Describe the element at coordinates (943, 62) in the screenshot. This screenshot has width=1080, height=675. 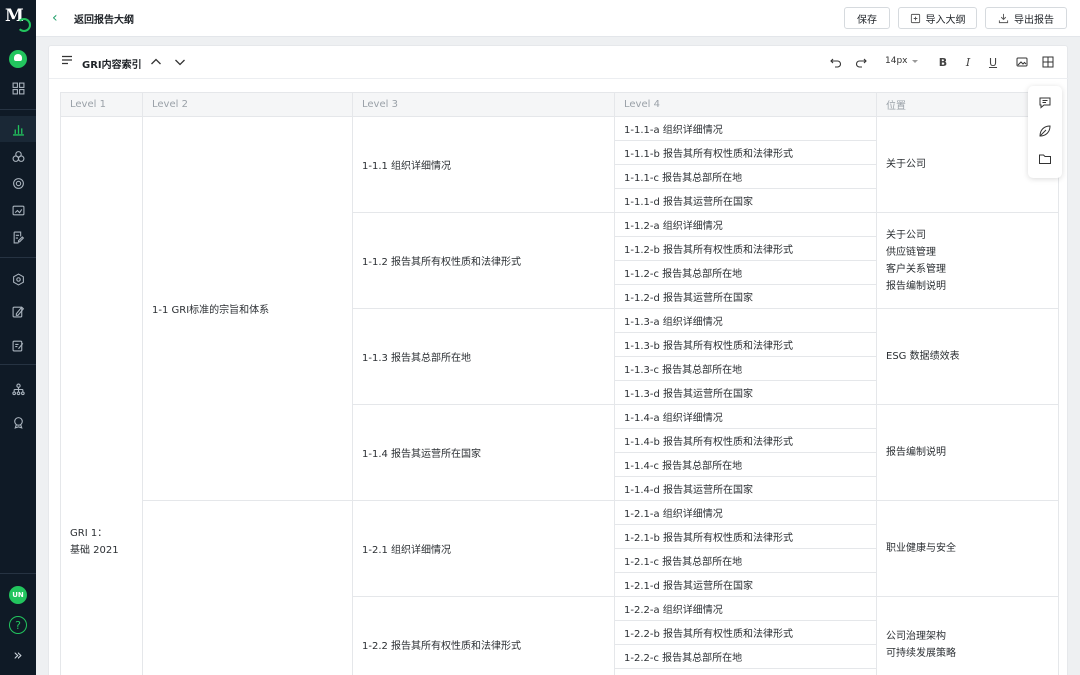
I see `bold-button: B` at that location.